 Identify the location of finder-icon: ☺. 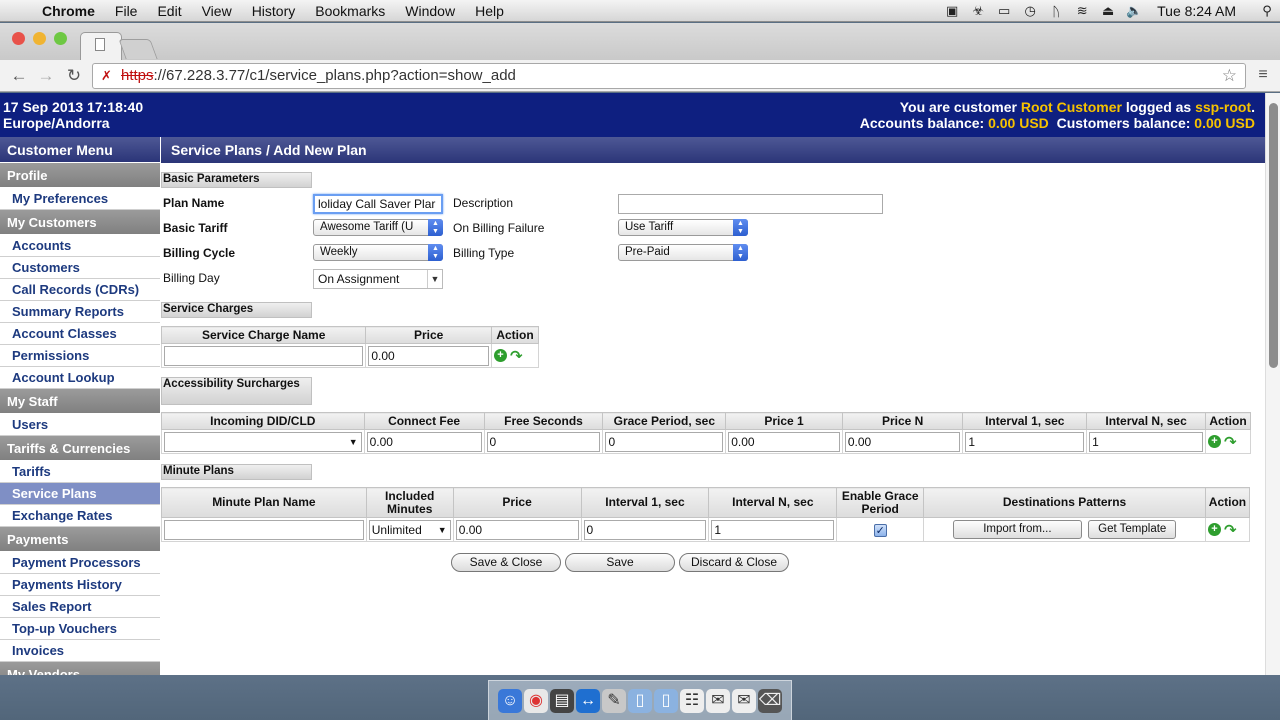
(510, 700).